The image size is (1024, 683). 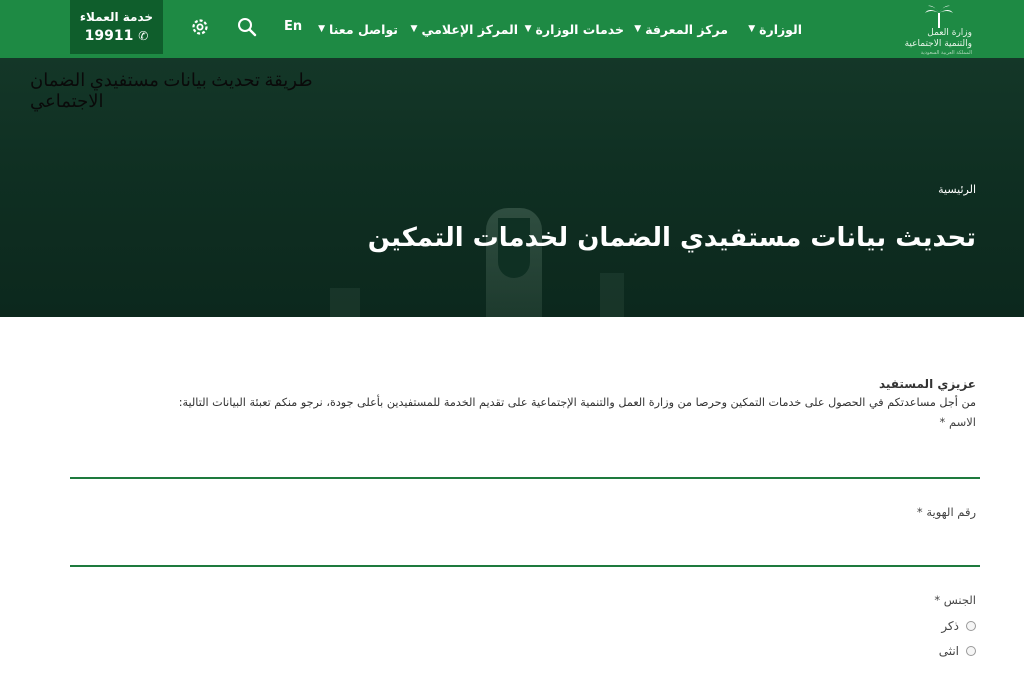 I want to click on nav-item-media-center: المركز الإعلامي ▼, so click(x=464, y=29).